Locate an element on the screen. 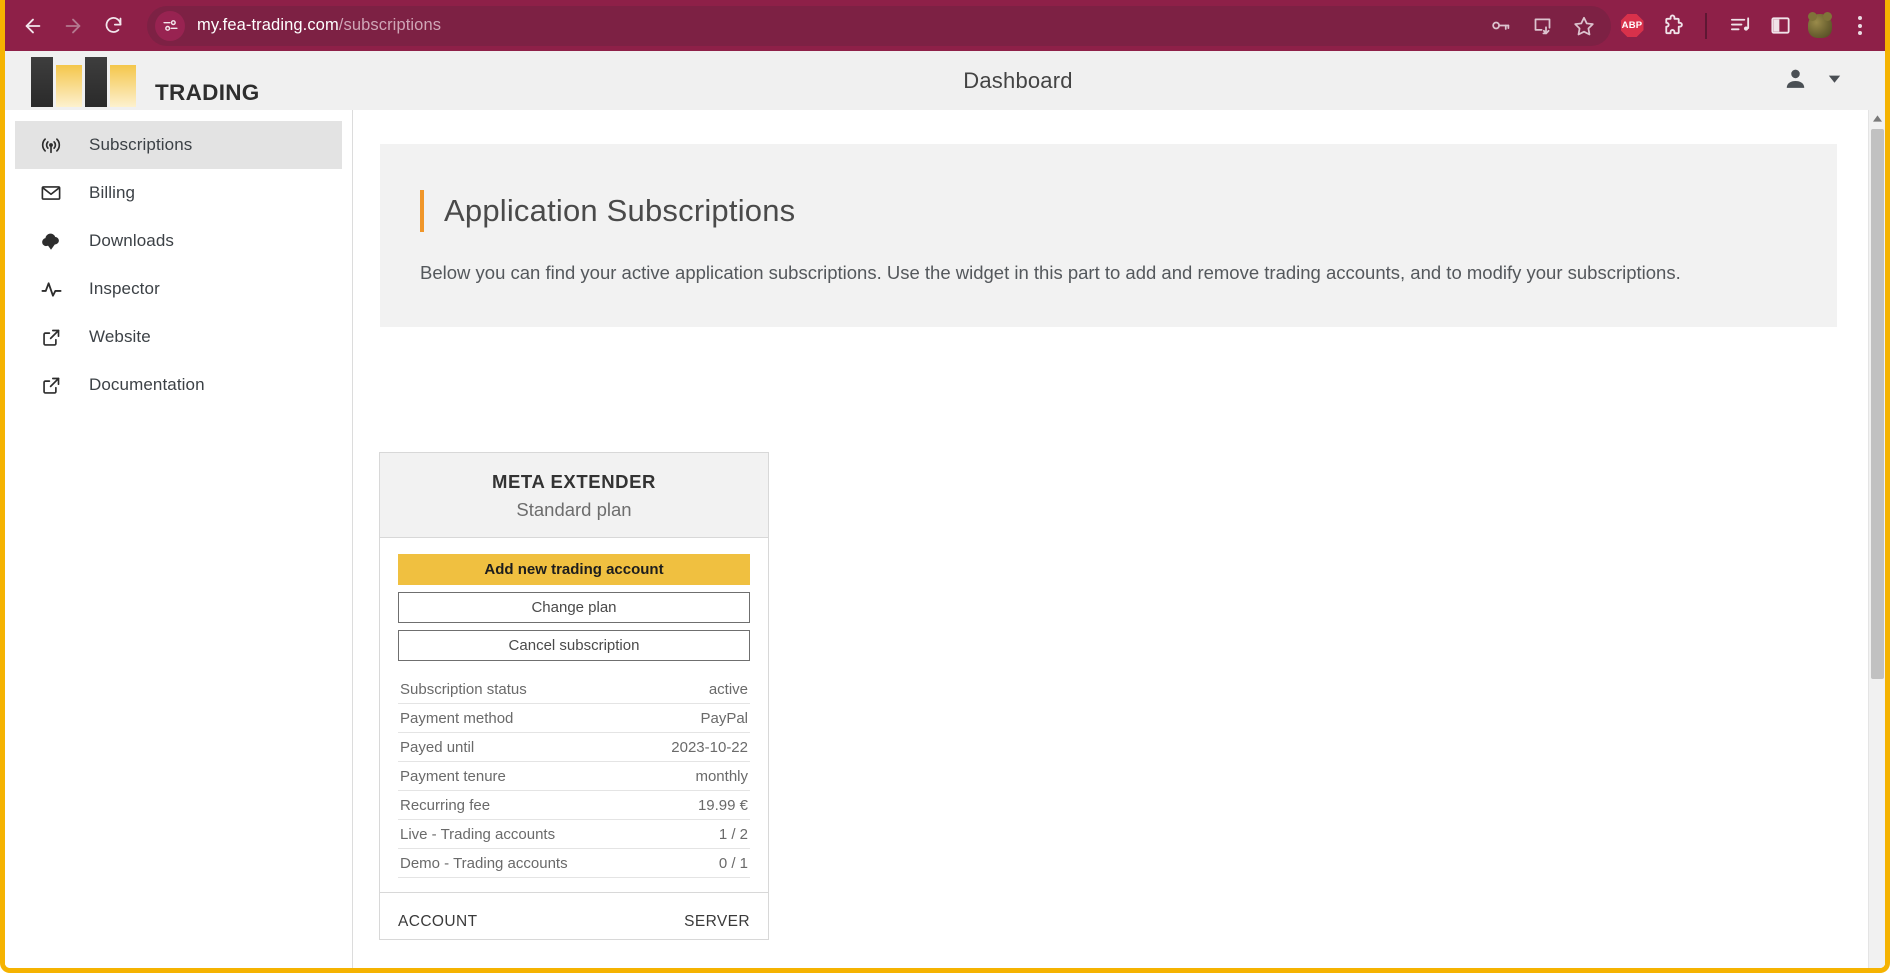 This screenshot has height=973, width=1890. intro-title: Application Subscriptions is located at coordinates (620, 210).